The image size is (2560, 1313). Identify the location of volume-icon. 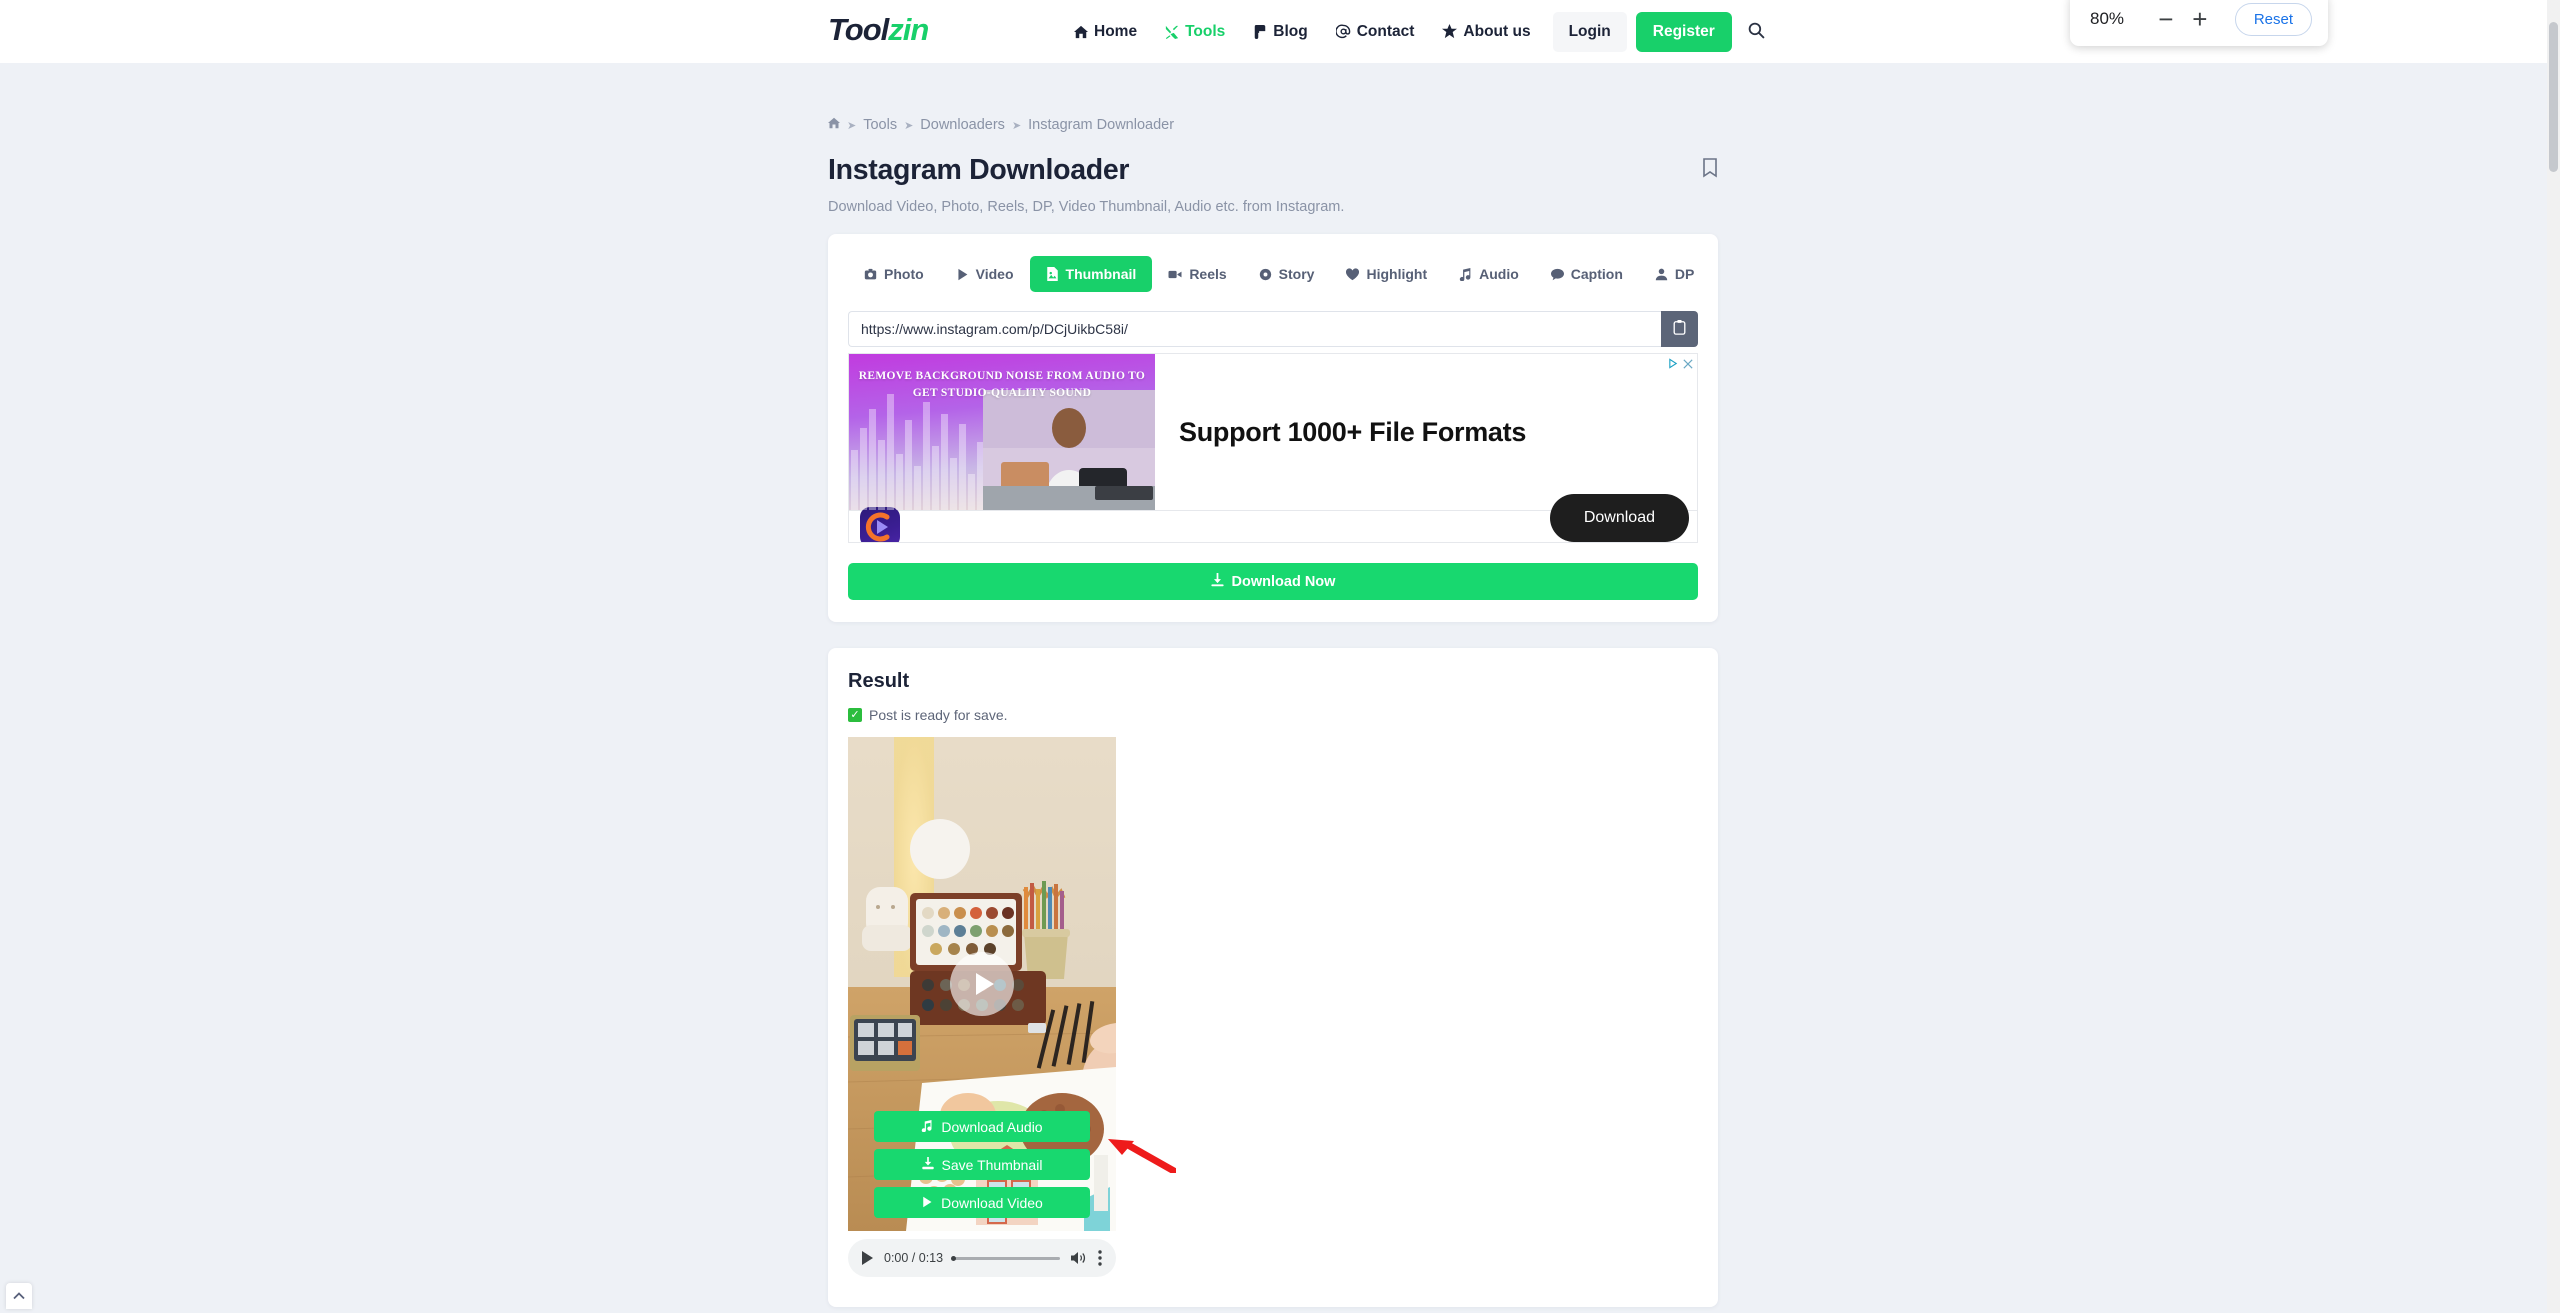
(1079, 1258).